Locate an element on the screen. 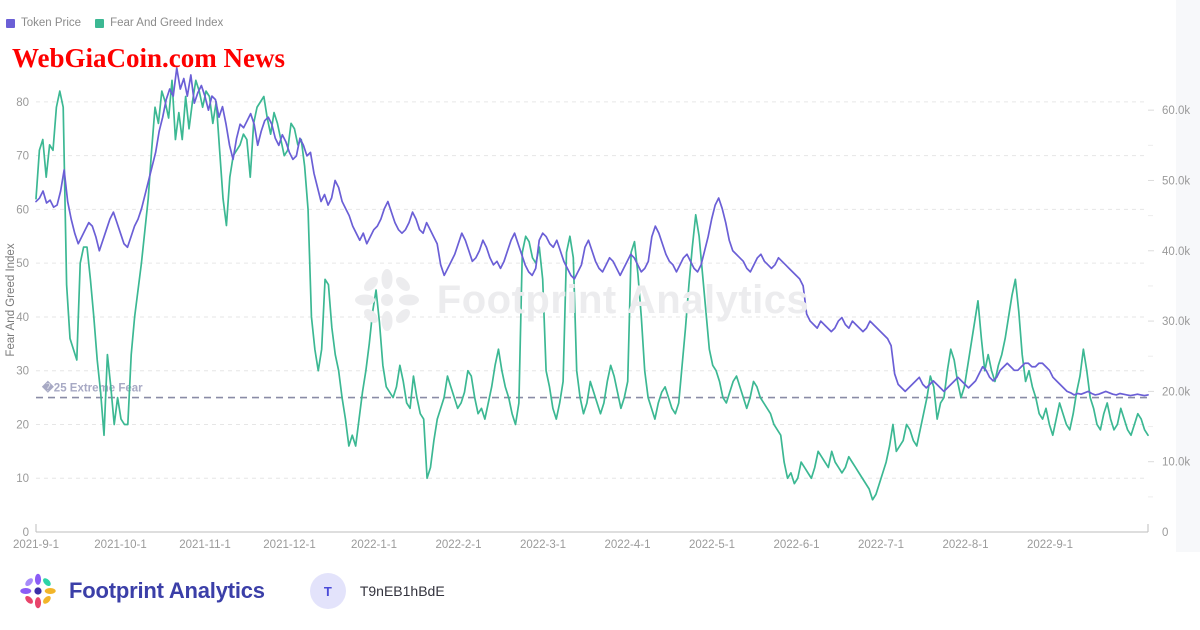  x-tick-label: 2021-11-1 is located at coordinates (205, 545).